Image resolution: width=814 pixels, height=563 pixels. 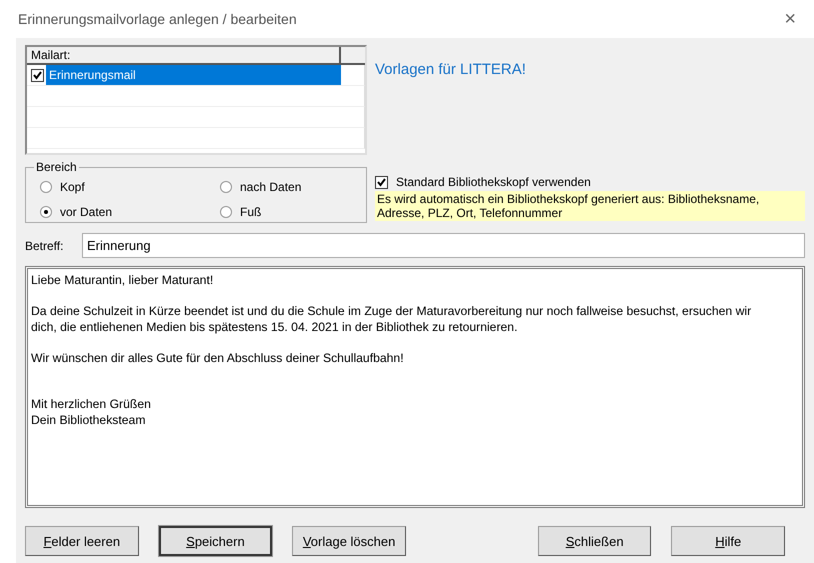 I want to click on column-header, so click(x=353, y=56).